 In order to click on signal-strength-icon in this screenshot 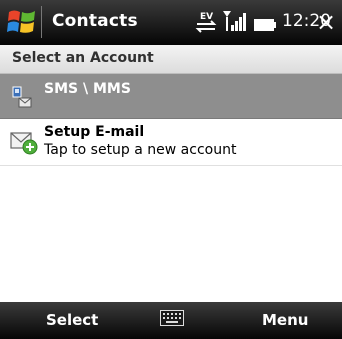, I will do `click(235, 21)`.